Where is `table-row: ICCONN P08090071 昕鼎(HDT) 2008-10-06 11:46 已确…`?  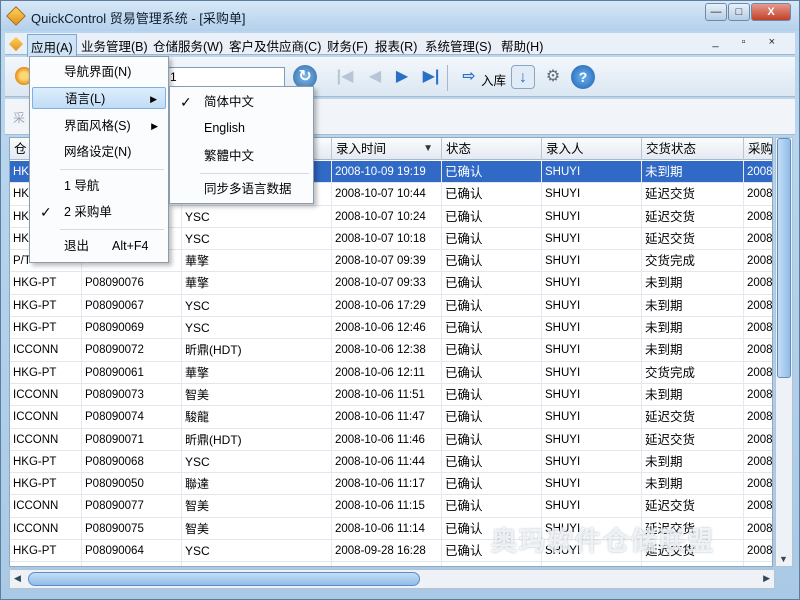
table-row: ICCONN P08090071 昕鼎(HDT) 2008-10-06 11:46 已确… is located at coordinates (391, 439).